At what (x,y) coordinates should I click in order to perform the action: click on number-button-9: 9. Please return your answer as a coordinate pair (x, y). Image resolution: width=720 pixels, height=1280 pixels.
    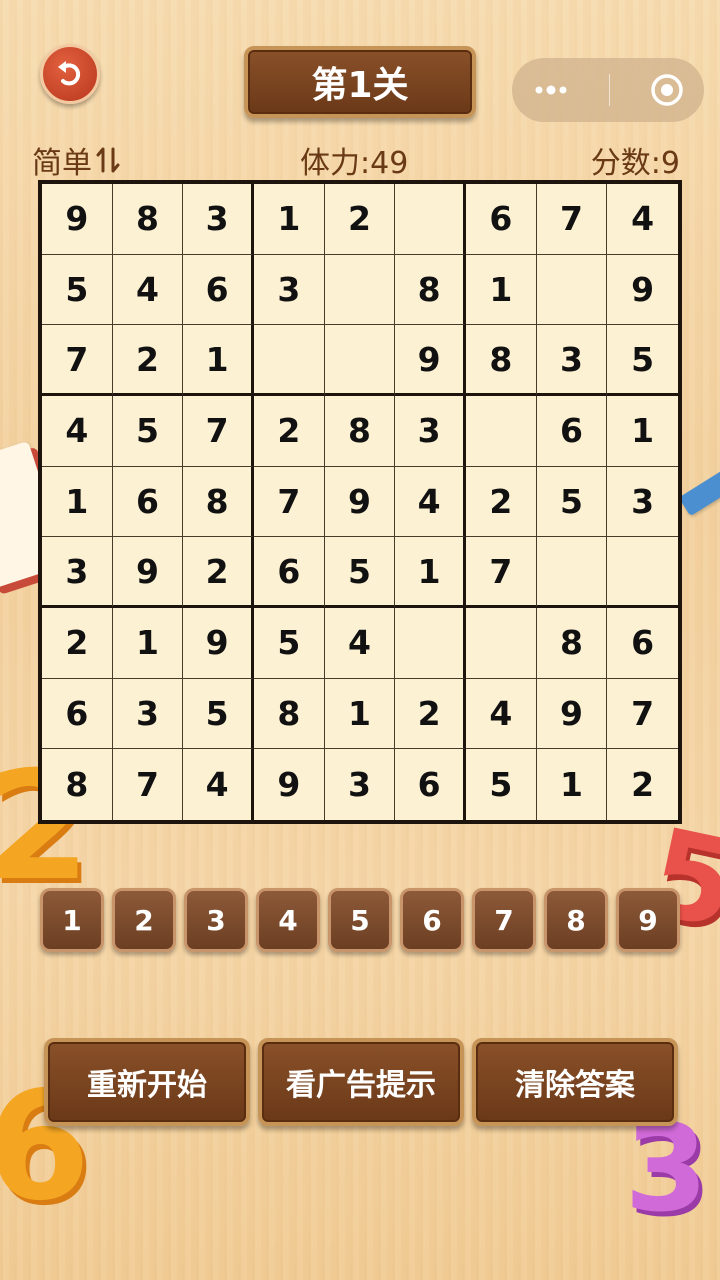
    Looking at the image, I should click on (648, 920).